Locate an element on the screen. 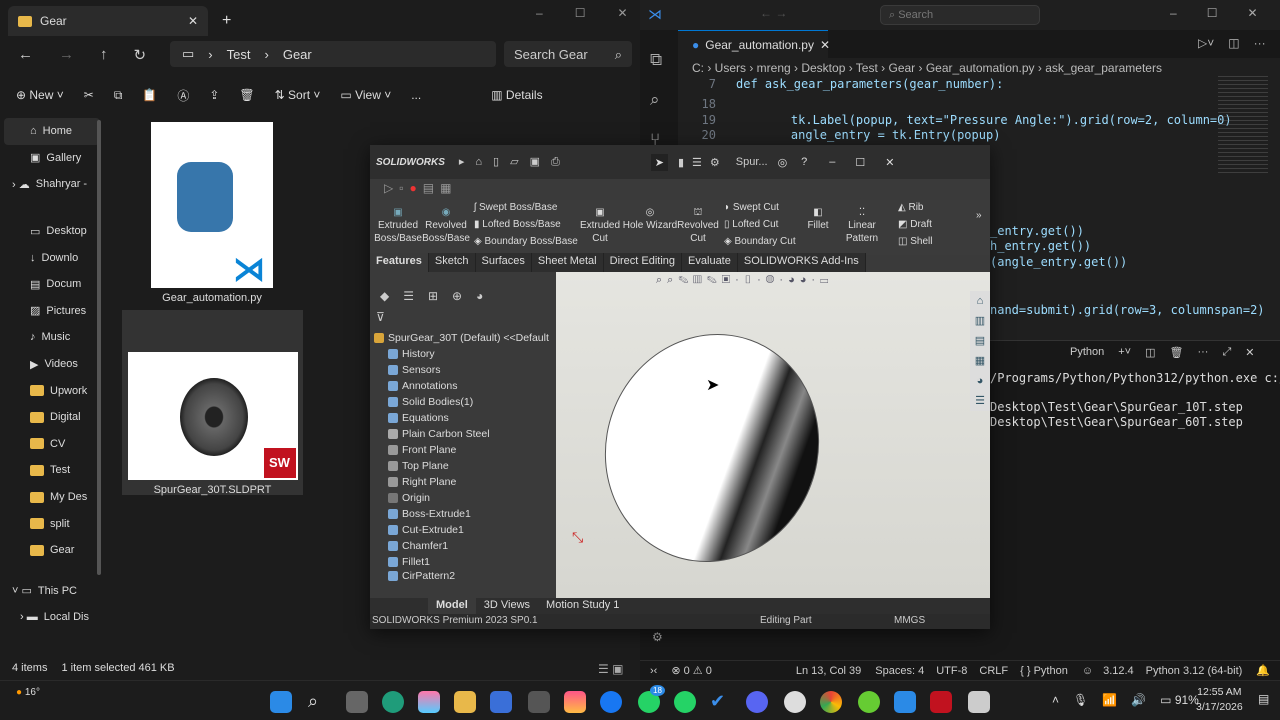 This screenshot has height=720, width=1280. sidebar-item-digital: Digital is located at coordinates (52, 417).